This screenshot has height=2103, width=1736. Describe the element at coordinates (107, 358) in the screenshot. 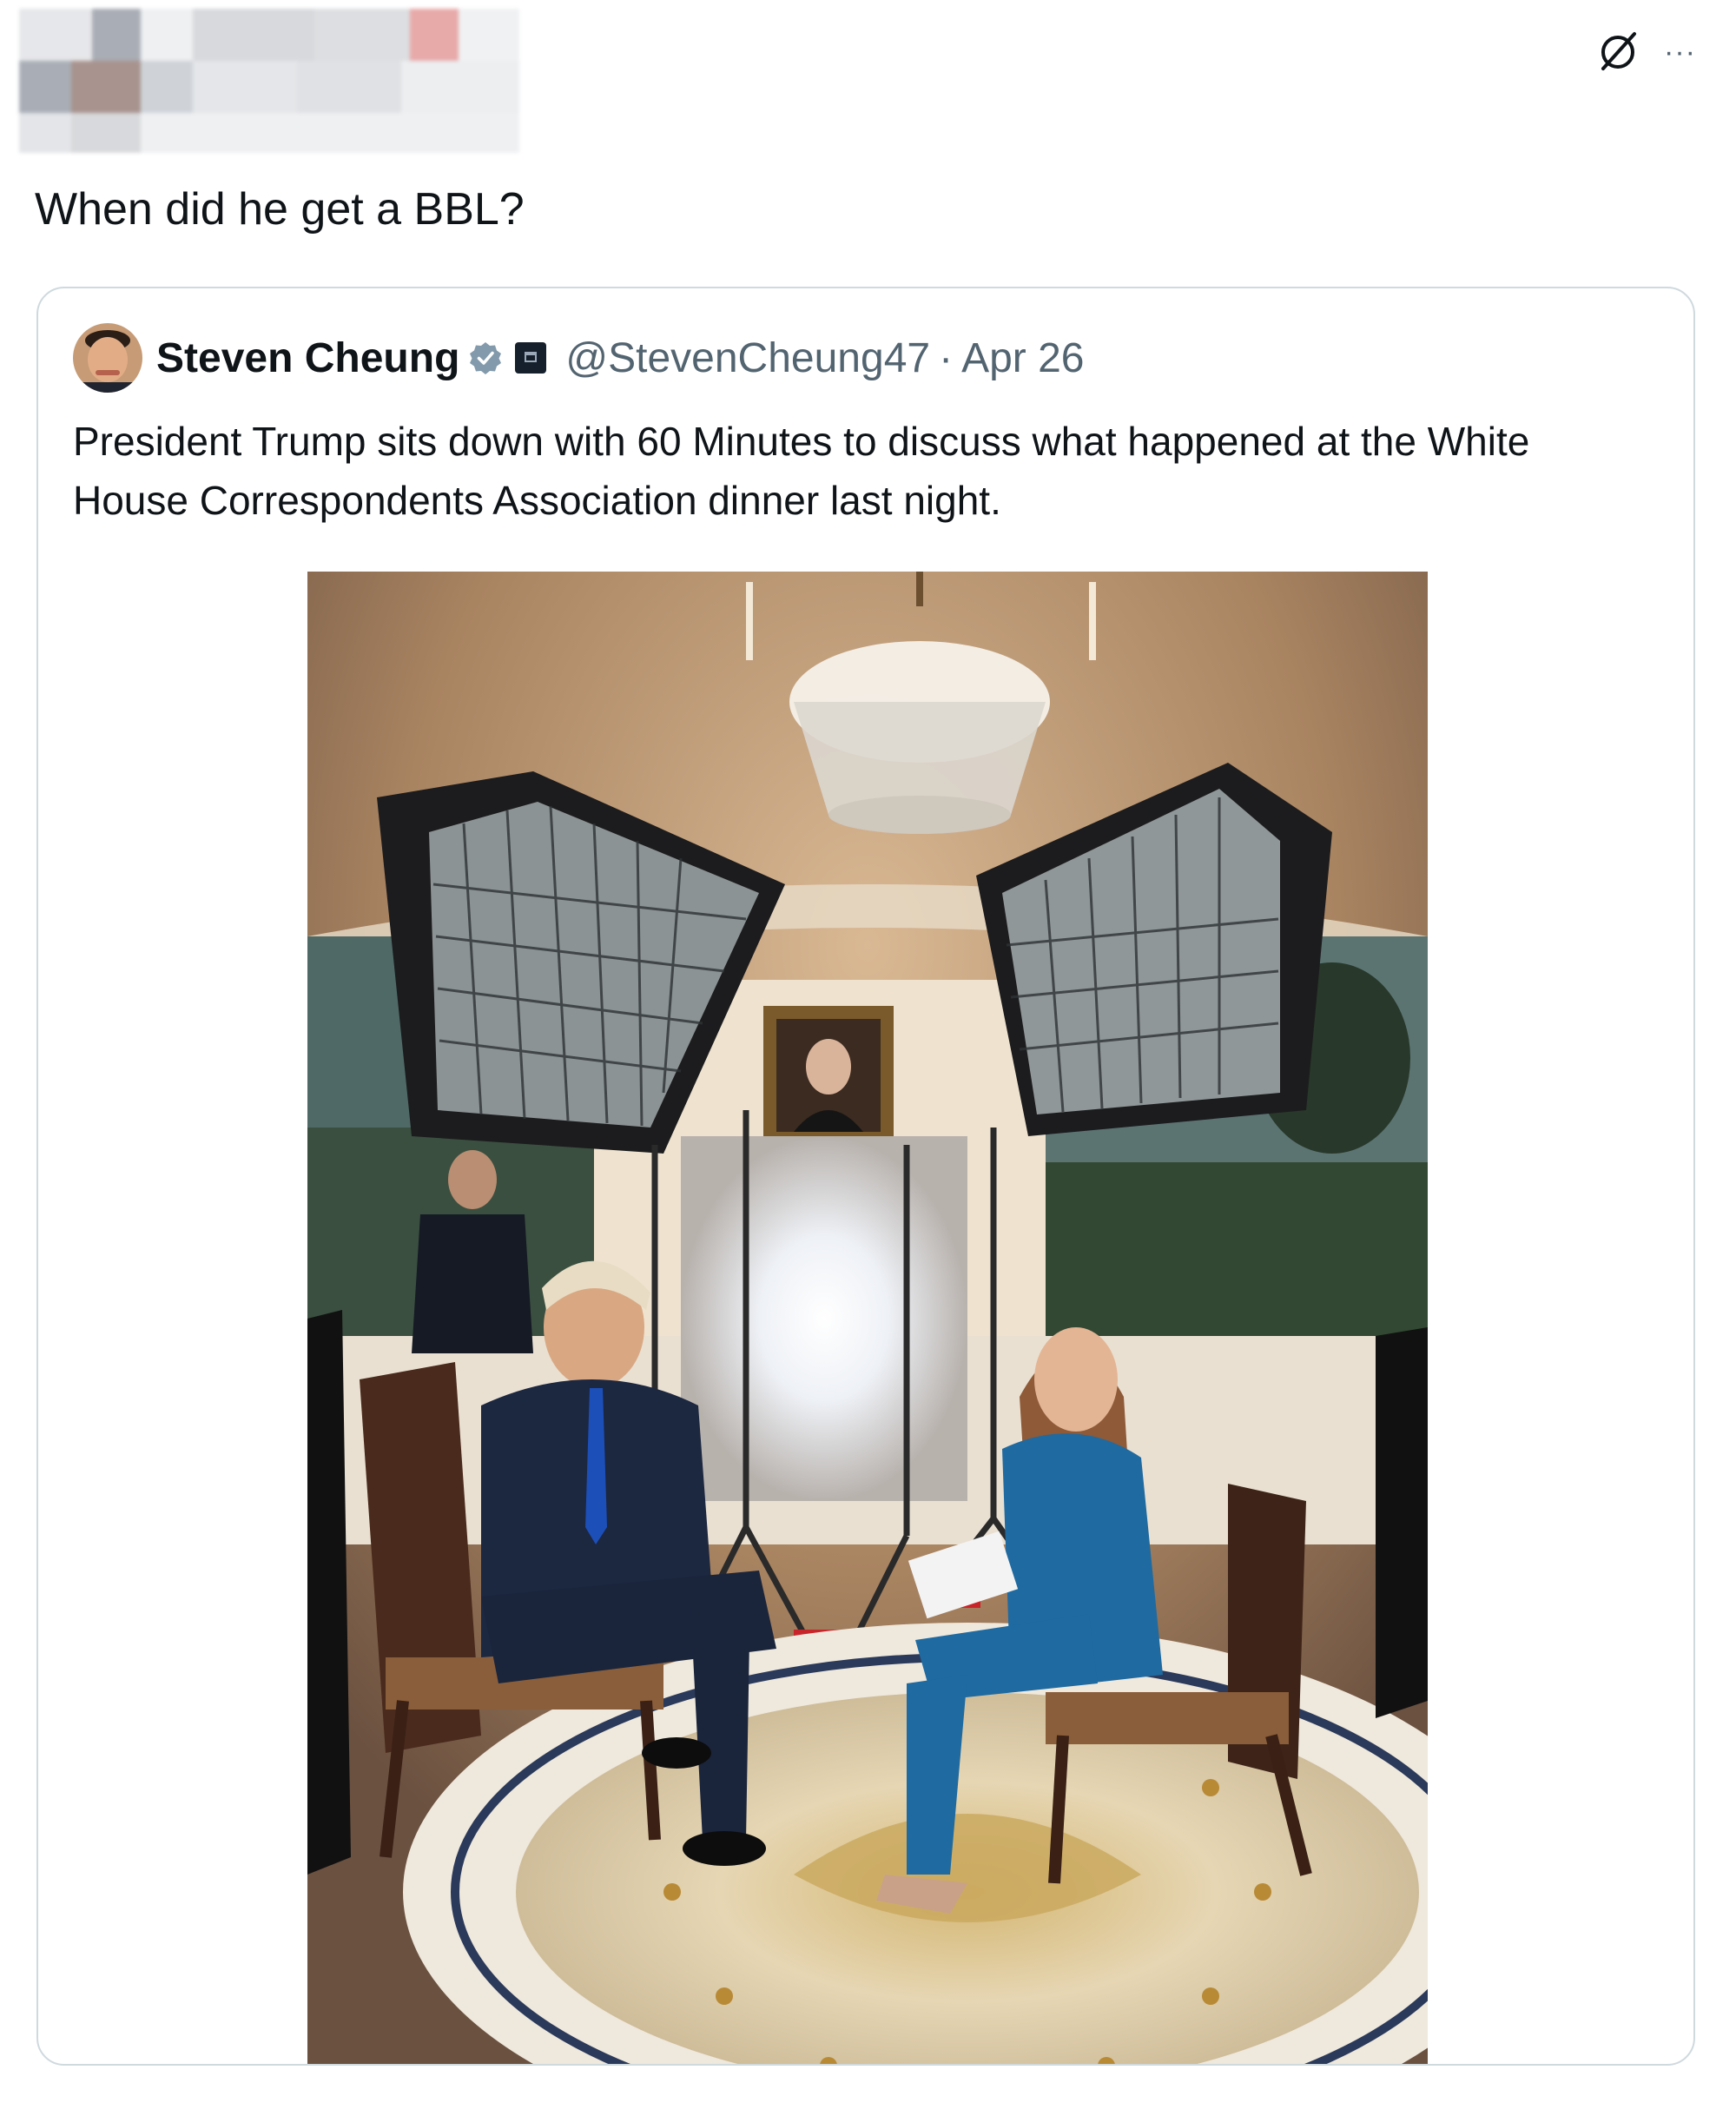

I see `avatar` at that location.